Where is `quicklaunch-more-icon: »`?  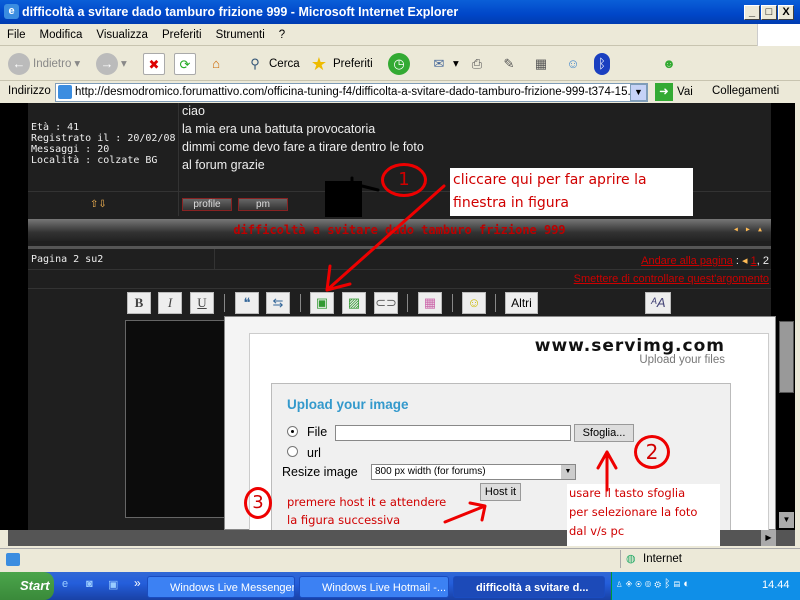 quicklaunch-more-icon: » is located at coordinates (137, 583).